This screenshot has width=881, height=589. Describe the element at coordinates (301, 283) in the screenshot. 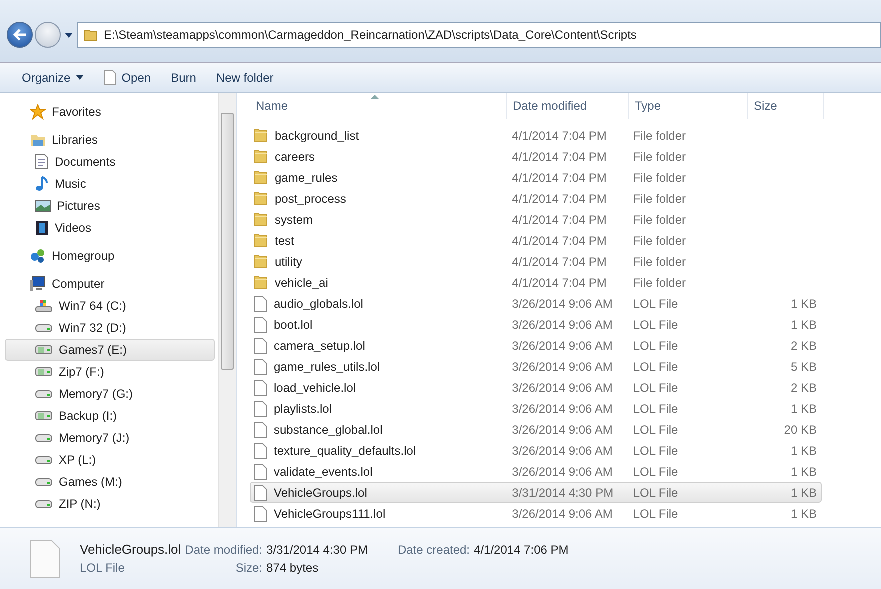

I see `file-name: vehicle_ai` at that location.